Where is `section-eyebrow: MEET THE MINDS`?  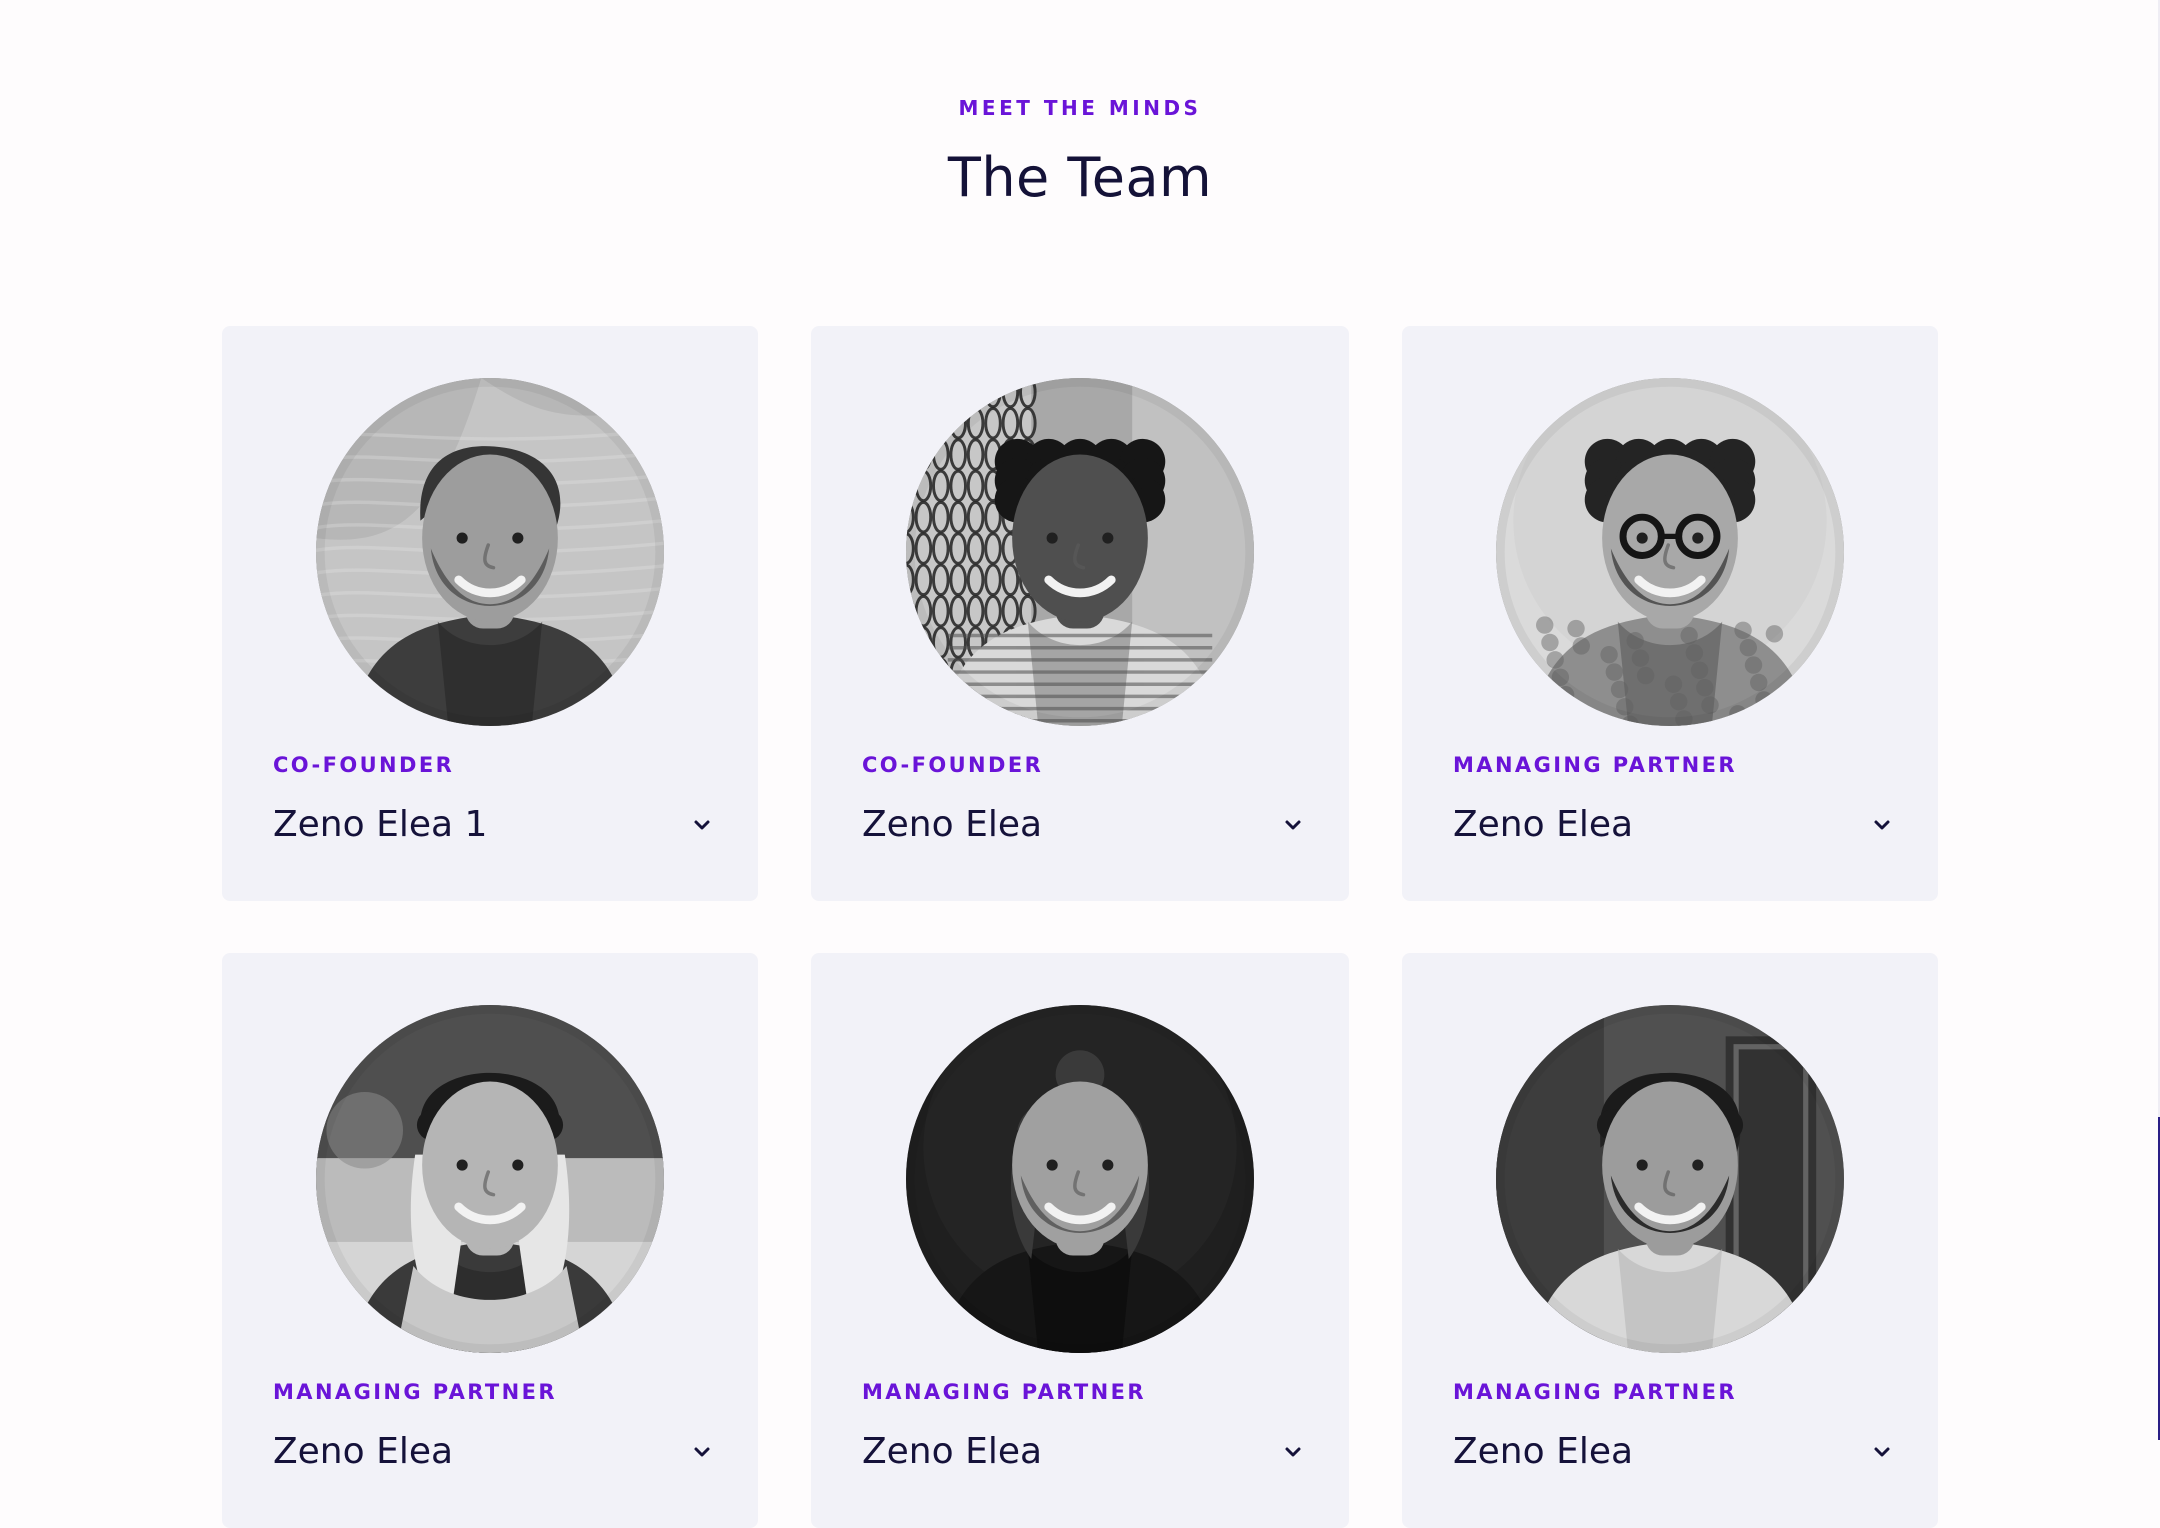 section-eyebrow: MEET THE MINDS is located at coordinates (1080, 108).